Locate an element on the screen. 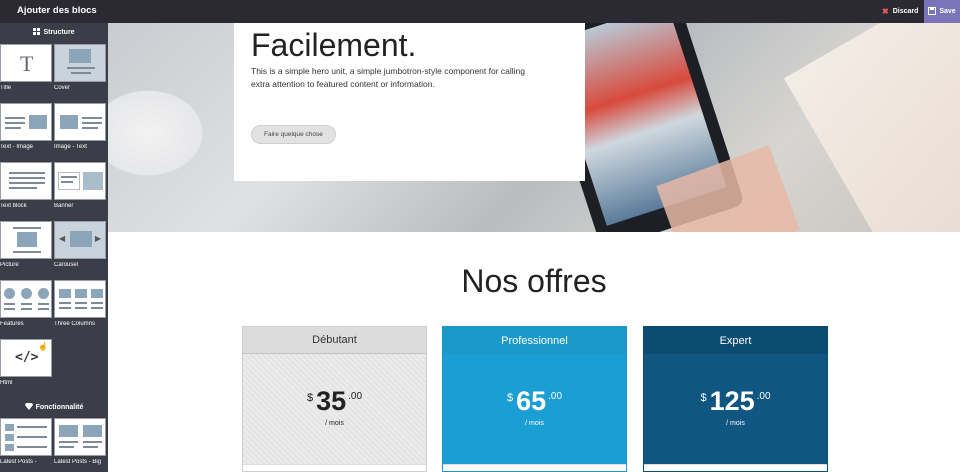 This screenshot has height=472, width=960. block-label: Latest Posts - Big is located at coordinates (78, 462).